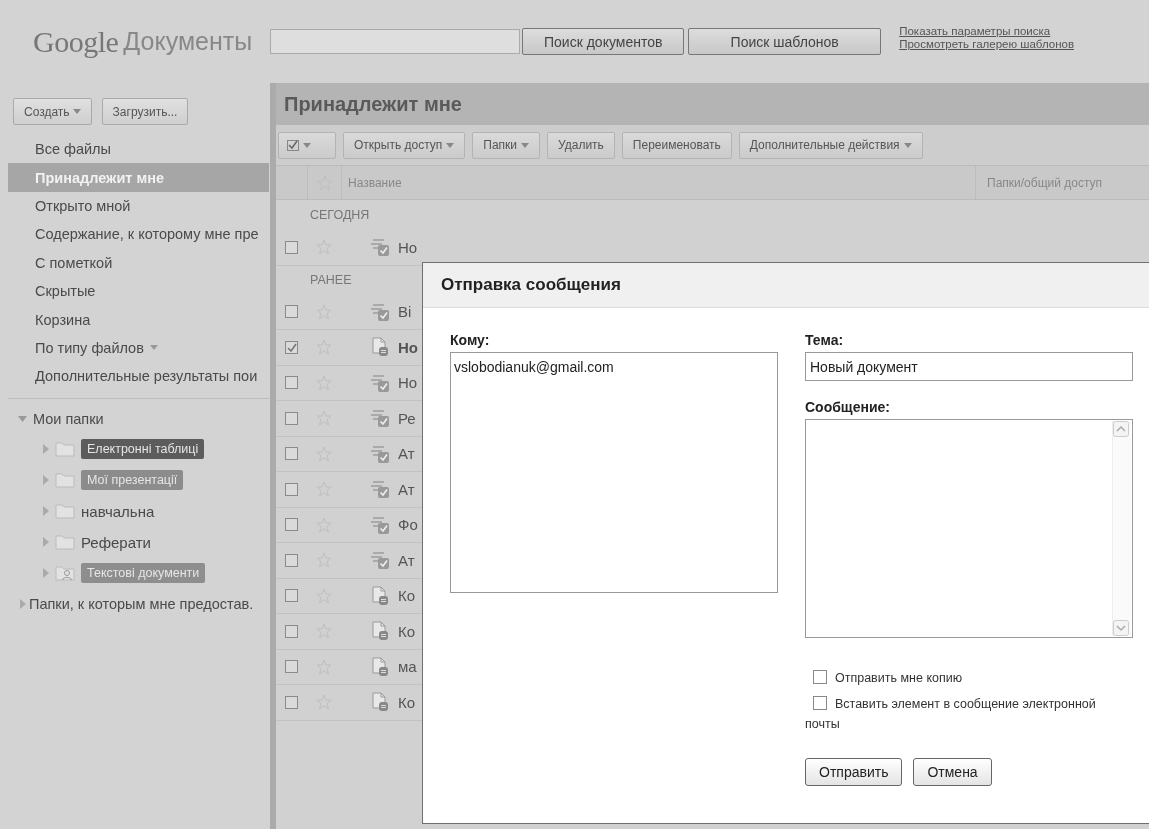 The width and height of the screenshot is (1149, 829). I want to click on search-button: Поиск документов, so click(603, 41).